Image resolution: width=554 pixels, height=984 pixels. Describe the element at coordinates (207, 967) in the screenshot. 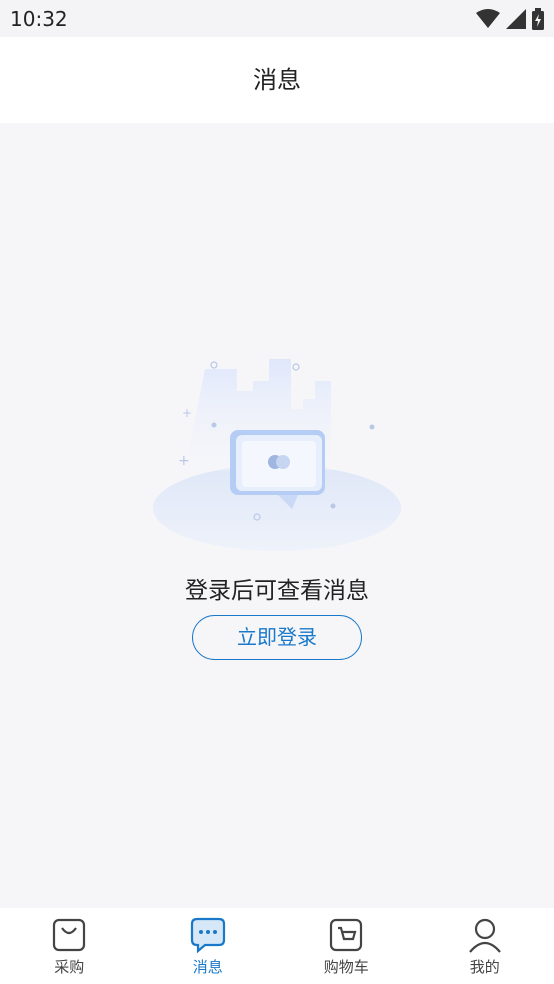

I see `tab-label: 消息` at that location.